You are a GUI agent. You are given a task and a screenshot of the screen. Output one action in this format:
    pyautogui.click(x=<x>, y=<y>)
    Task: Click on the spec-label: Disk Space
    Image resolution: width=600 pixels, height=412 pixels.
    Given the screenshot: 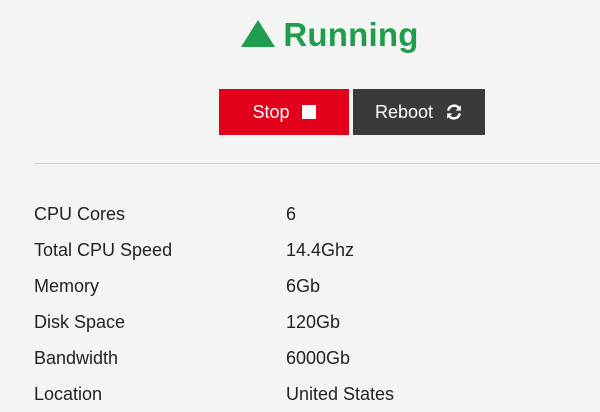 What is the action you would take?
    pyautogui.click(x=80, y=321)
    